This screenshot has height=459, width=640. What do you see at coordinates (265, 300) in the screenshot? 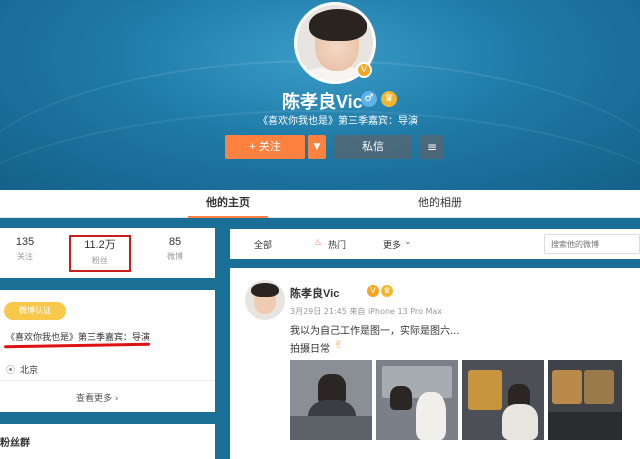
I see `post-avatar` at bounding box center [265, 300].